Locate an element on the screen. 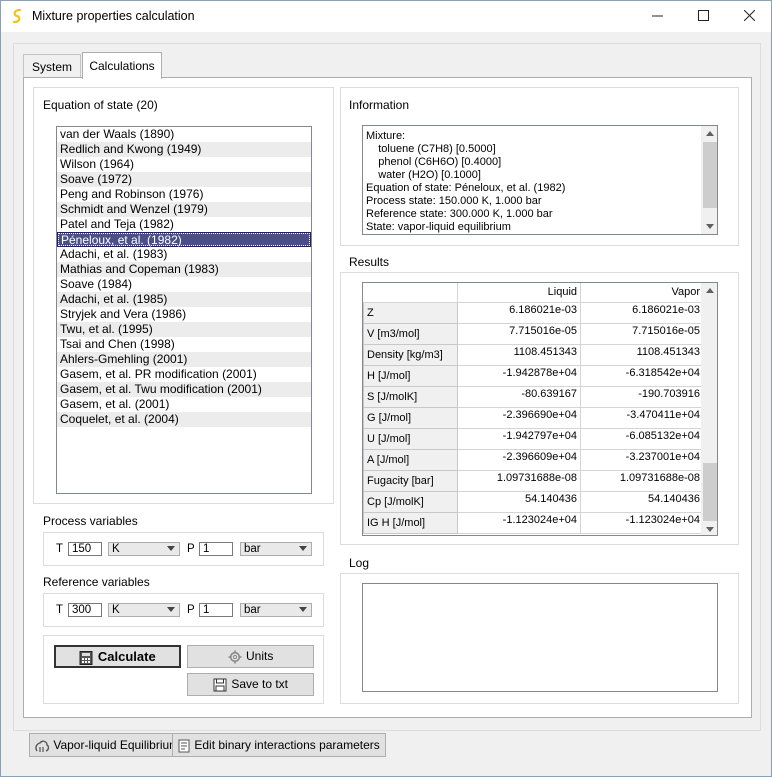  results-row-header: A [J/mol] is located at coordinates (410, 459).